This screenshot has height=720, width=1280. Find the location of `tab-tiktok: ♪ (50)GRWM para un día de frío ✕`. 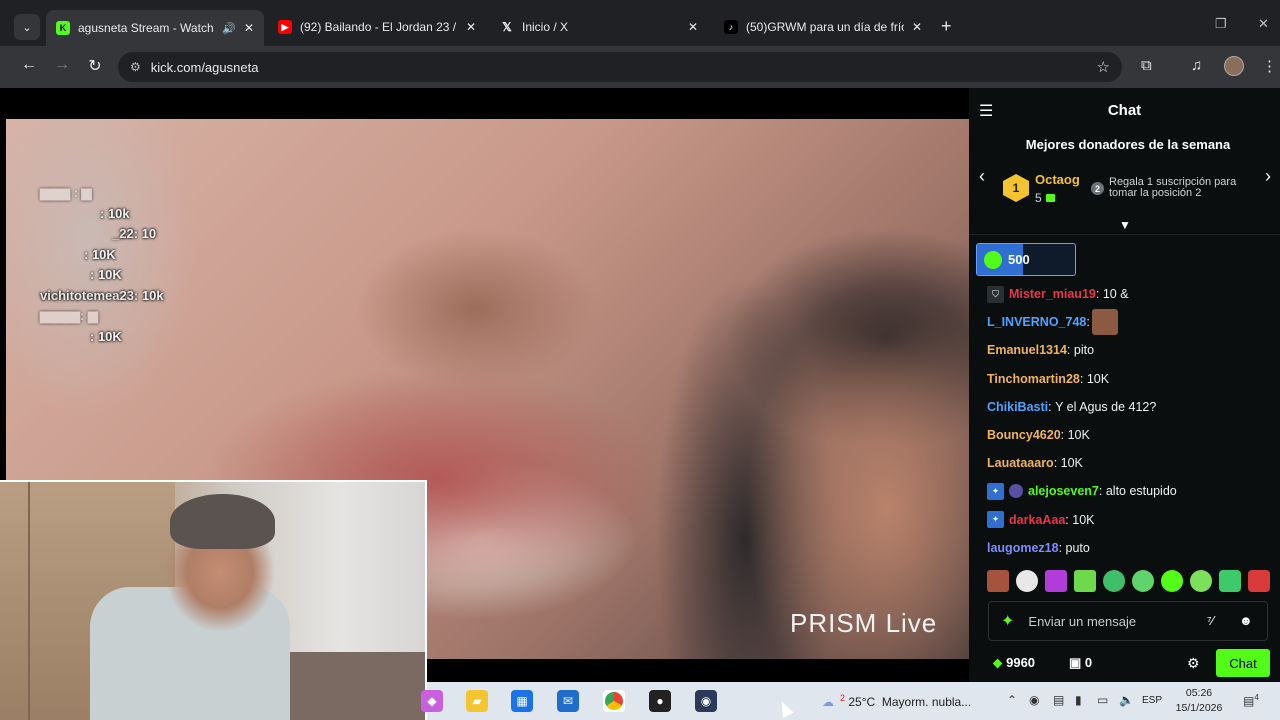

tab-tiktok: ♪ (50)GRWM para un día de frío ✕ is located at coordinates (823, 27).